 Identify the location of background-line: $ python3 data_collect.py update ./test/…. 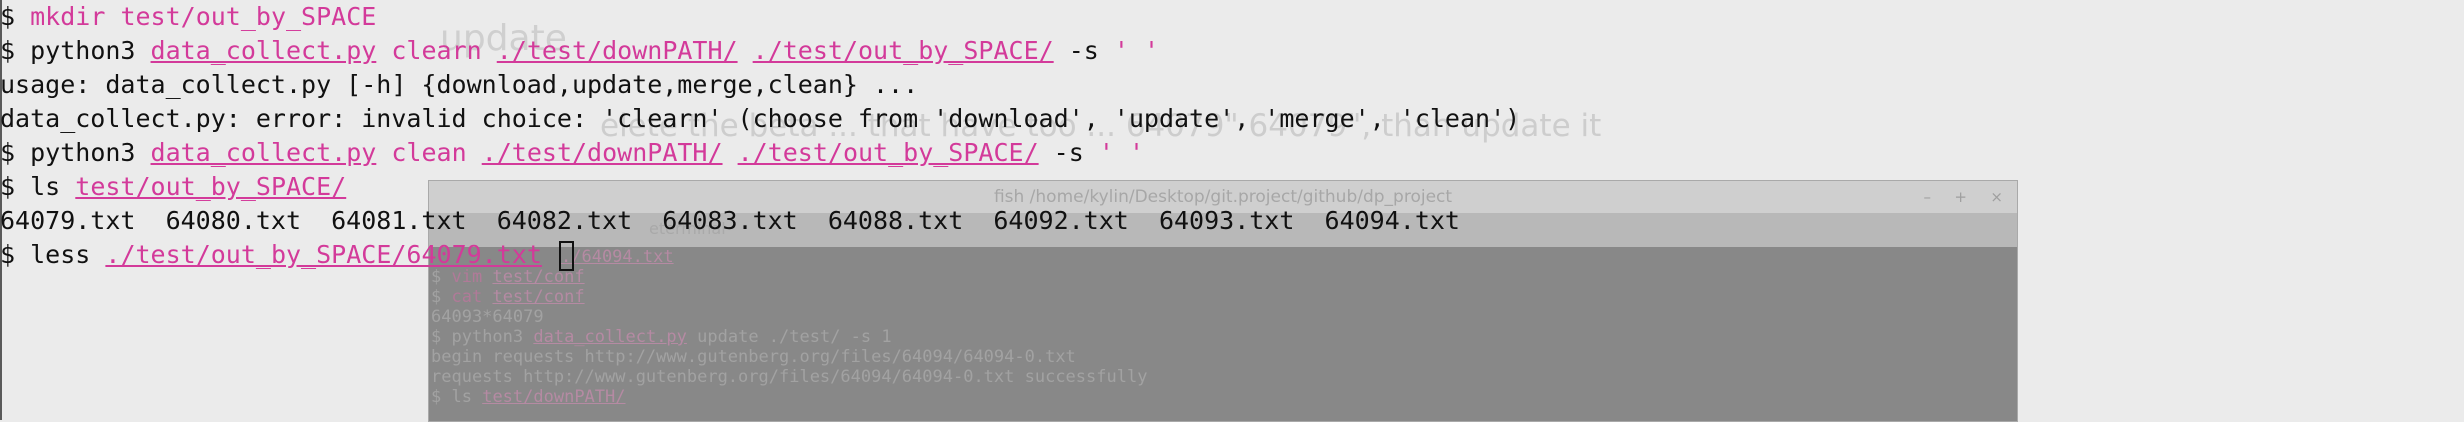
(661, 337).